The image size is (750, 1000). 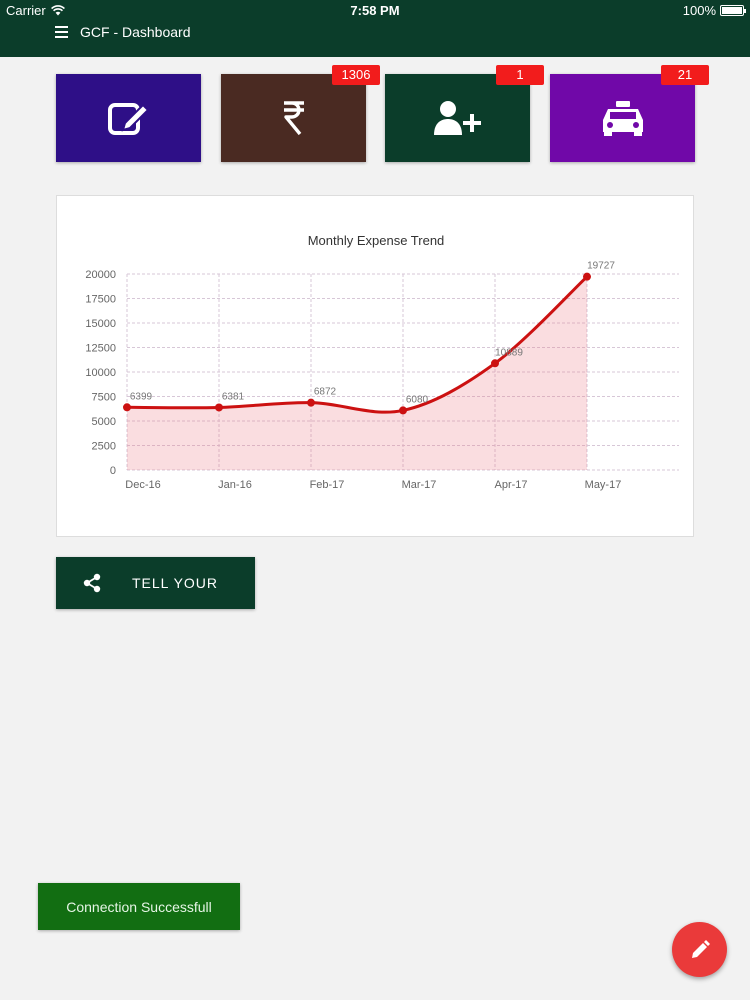 I want to click on add-user-badge: 1, so click(x=520, y=75).